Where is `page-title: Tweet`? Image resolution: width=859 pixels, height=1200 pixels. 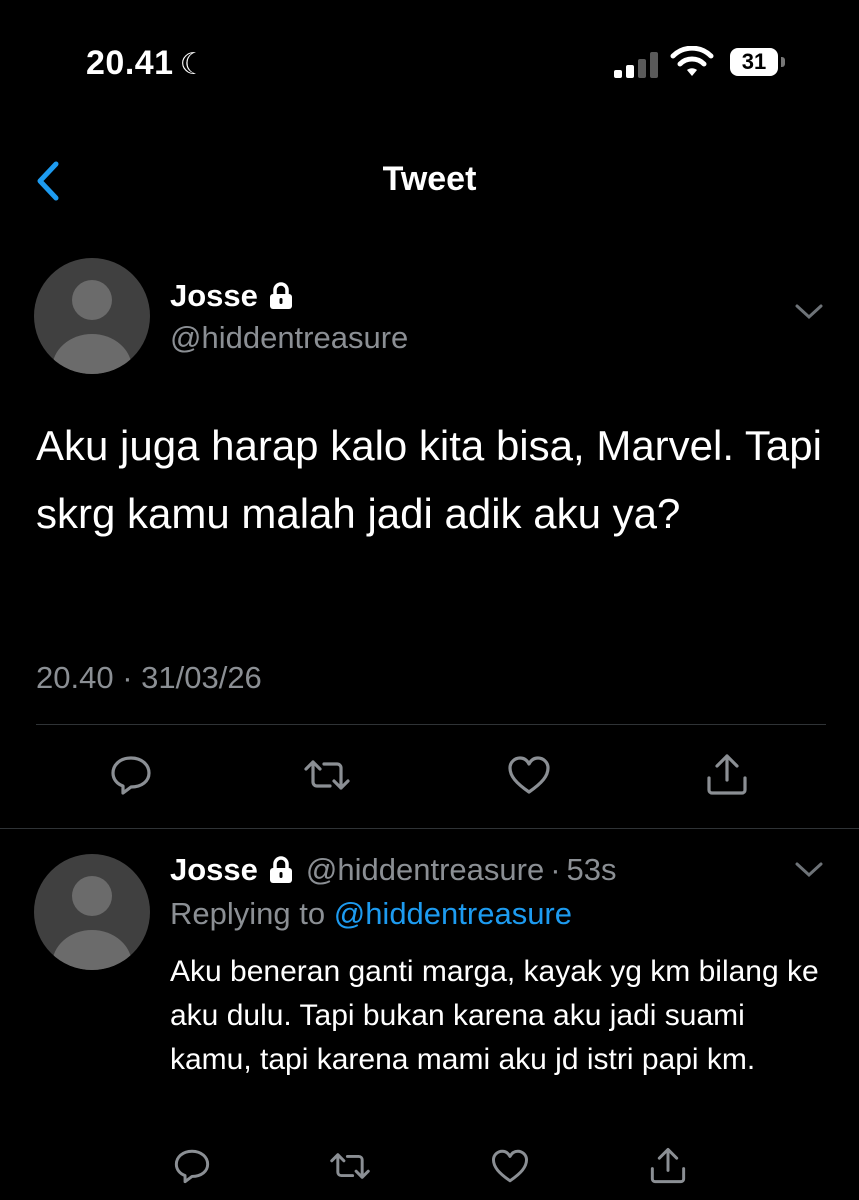 page-title: Tweet is located at coordinates (429, 179).